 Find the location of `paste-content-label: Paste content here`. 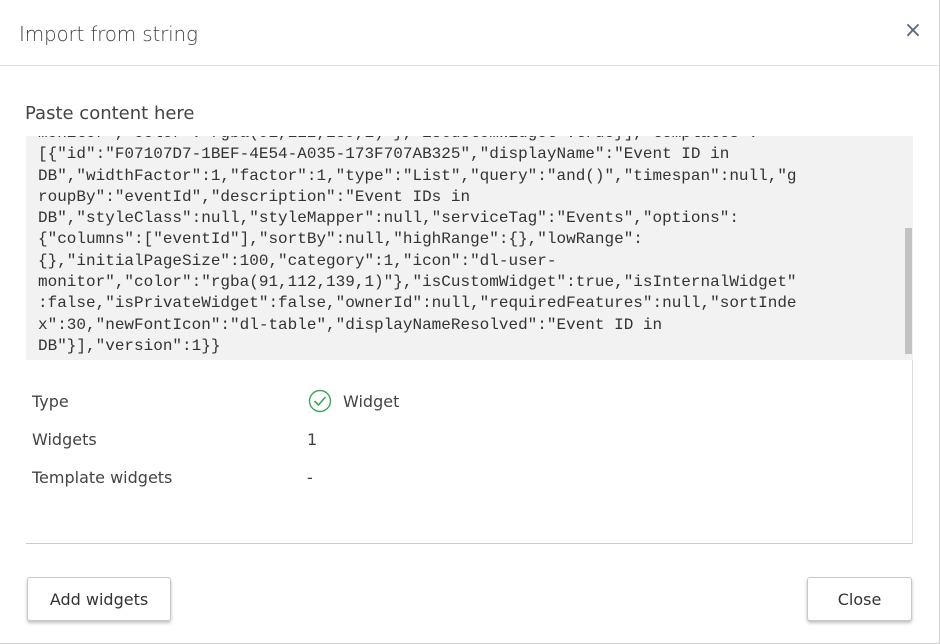

paste-content-label: Paste content here is located at coordinates (110, 113).